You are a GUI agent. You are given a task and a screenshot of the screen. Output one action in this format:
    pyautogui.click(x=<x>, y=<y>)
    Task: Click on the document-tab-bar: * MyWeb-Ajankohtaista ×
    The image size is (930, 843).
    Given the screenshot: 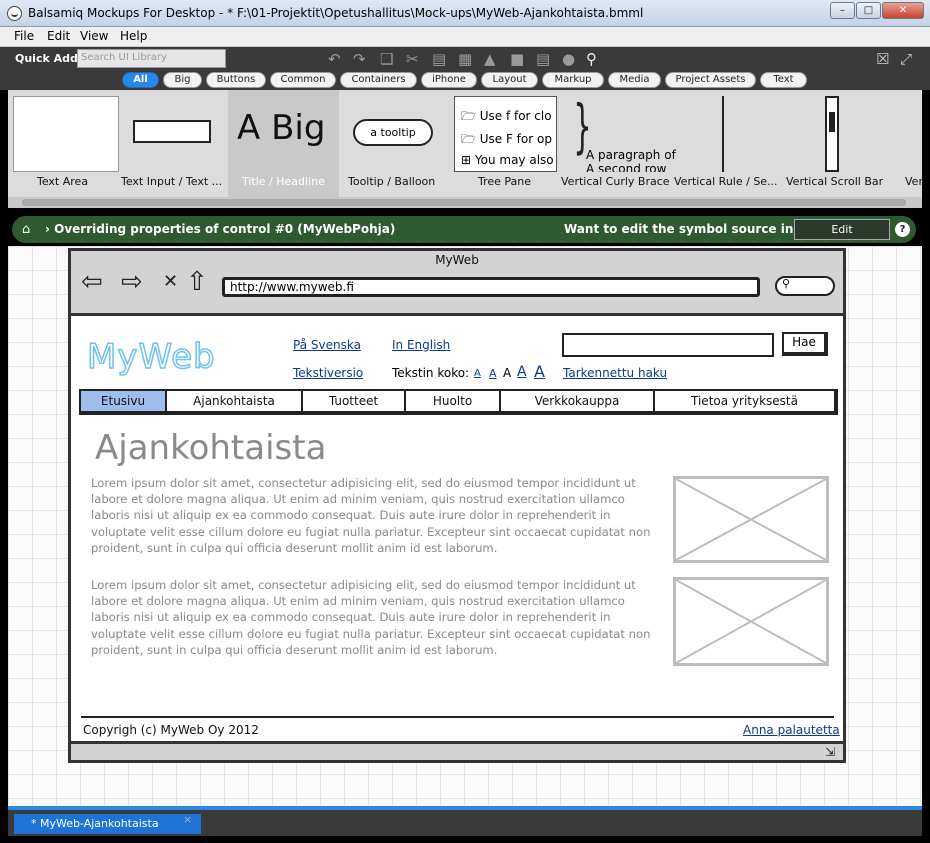 What is the action you would take?
    pyautogui.click(x=465, y=821)
    